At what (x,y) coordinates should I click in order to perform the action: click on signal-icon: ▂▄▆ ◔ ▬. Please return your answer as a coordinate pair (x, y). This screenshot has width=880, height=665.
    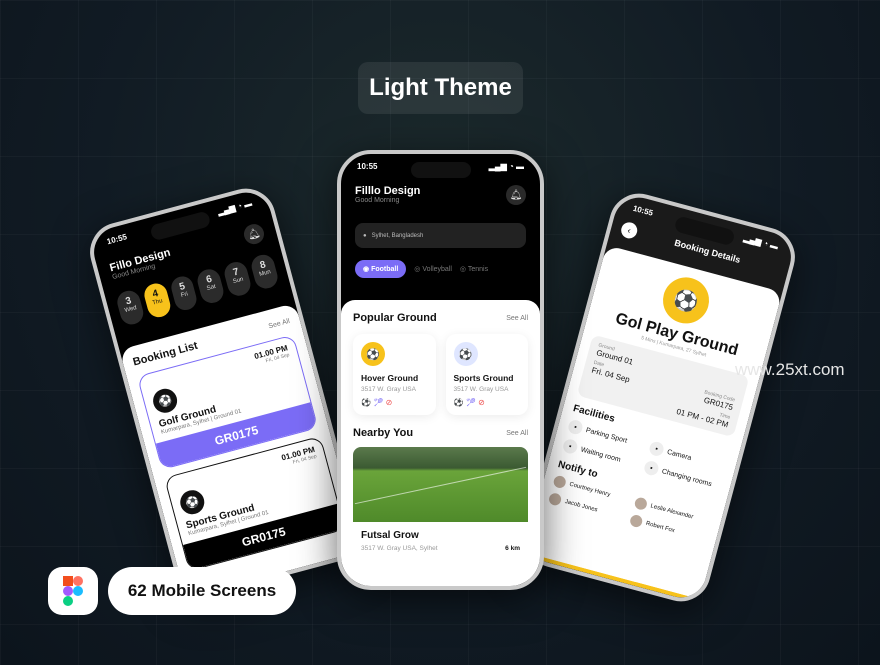
    Looking at the image, I should click on (506, 166).